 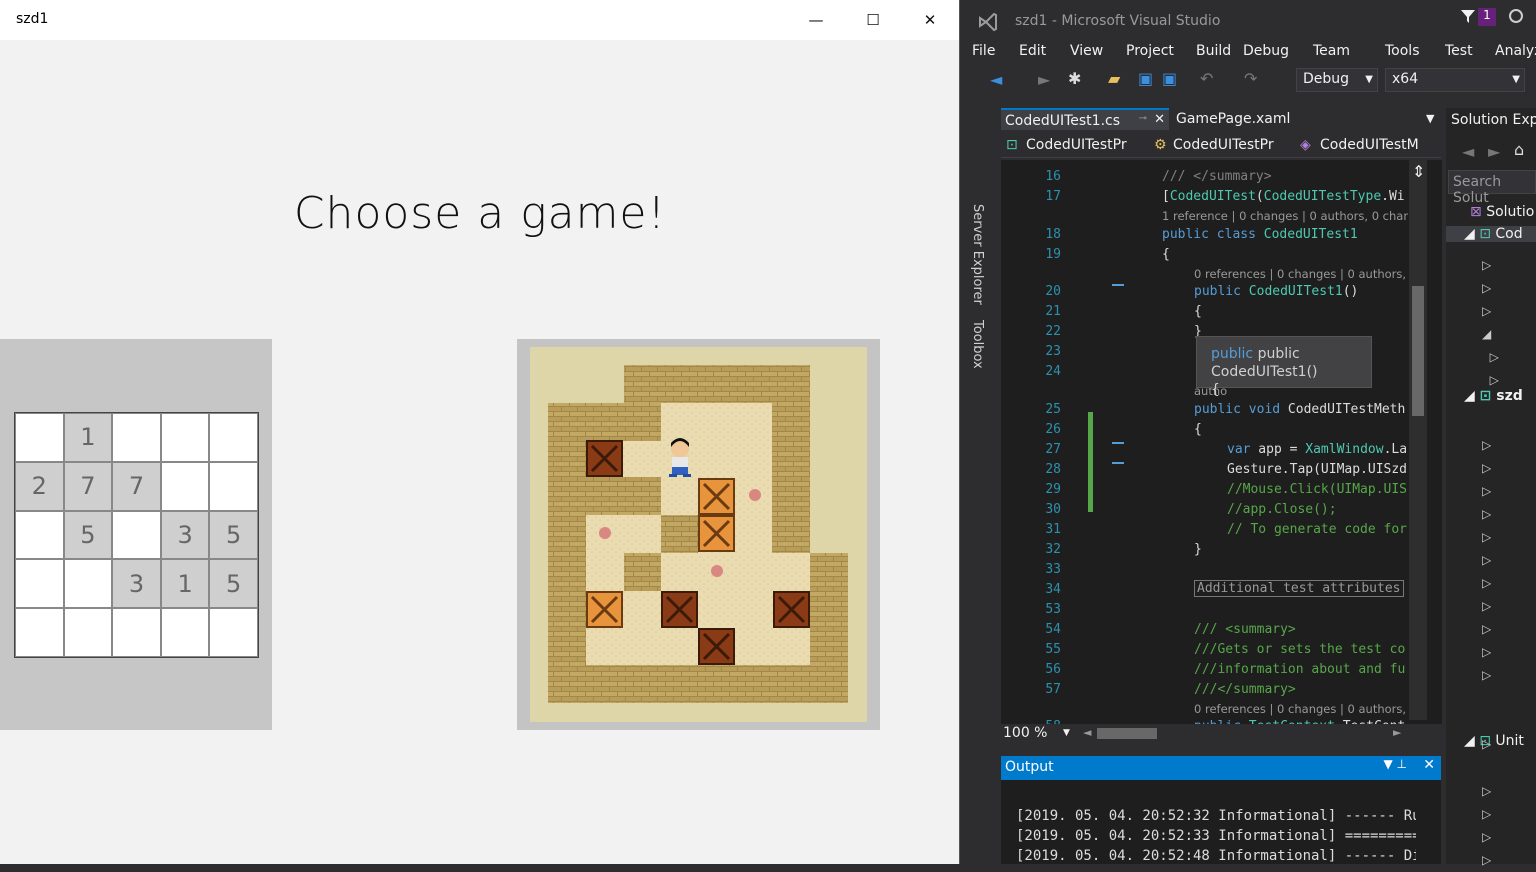 I want to click on scroll-thumb, so click(x=1418, y=351).